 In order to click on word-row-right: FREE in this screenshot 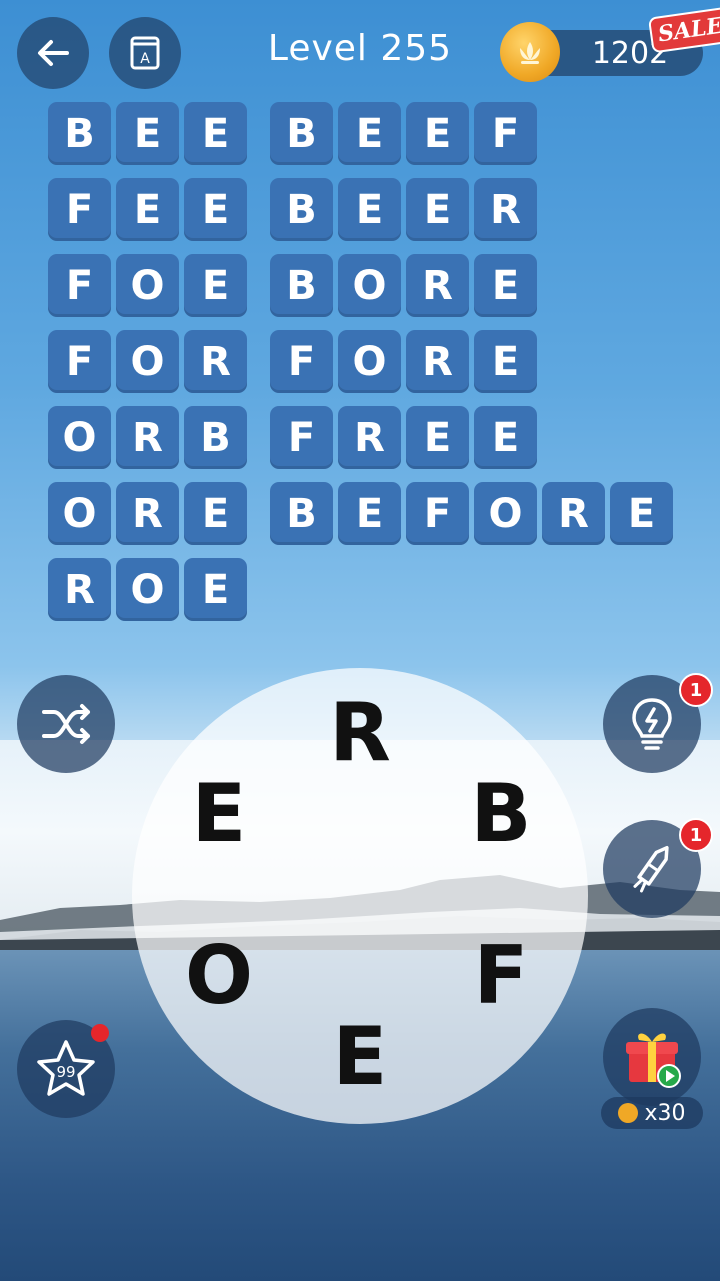, I will do `click(406, 437)`.